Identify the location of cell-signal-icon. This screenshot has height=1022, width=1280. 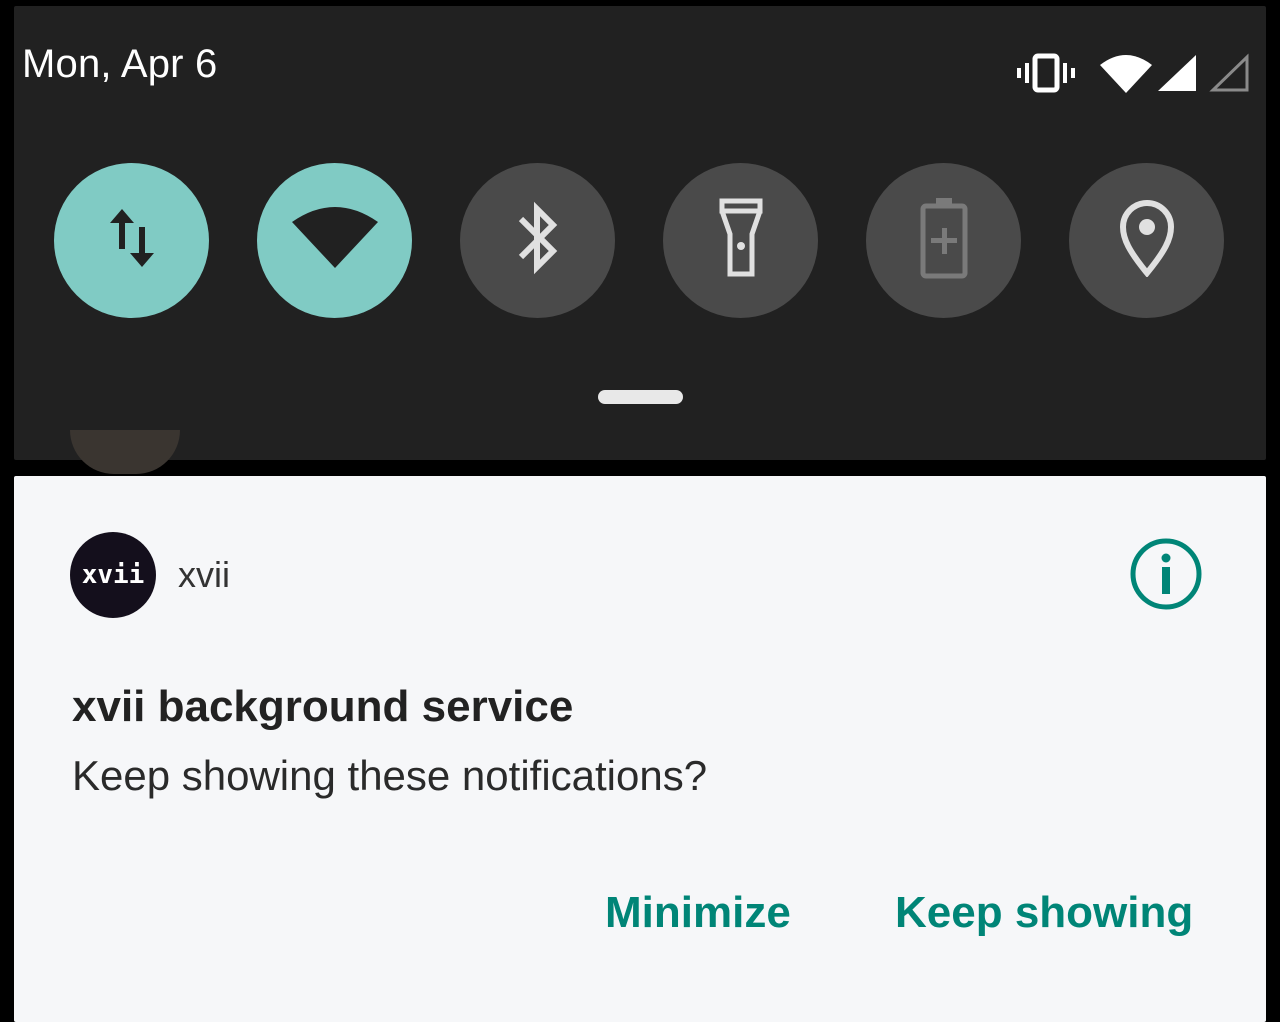
(1177, 73).